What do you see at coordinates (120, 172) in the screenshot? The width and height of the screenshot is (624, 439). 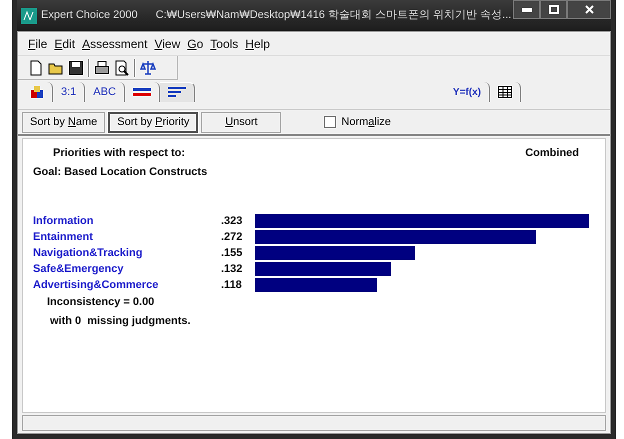 I see `goal-label: Goal: Based Location Constructs` at bounding box center [120, 172].